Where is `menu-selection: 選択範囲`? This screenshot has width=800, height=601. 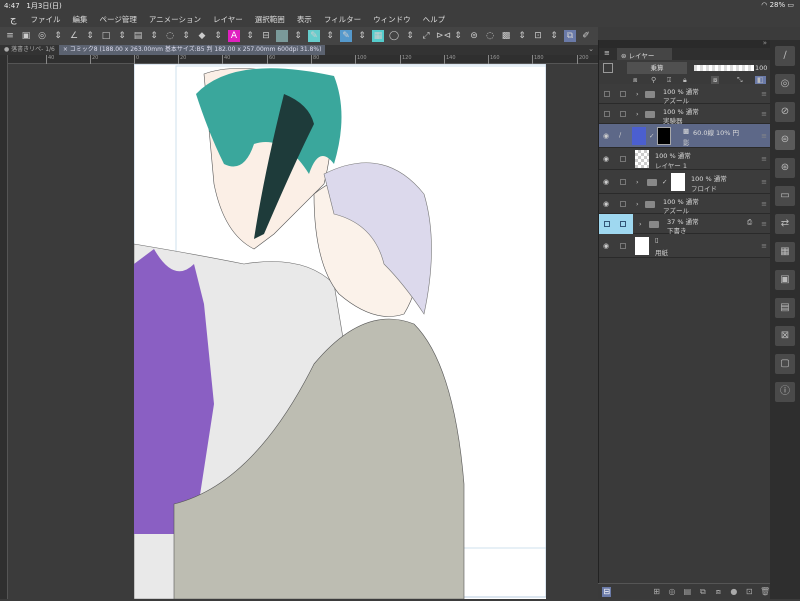
menu-selection: 選択範囲 is located at coordinates (270, 19).